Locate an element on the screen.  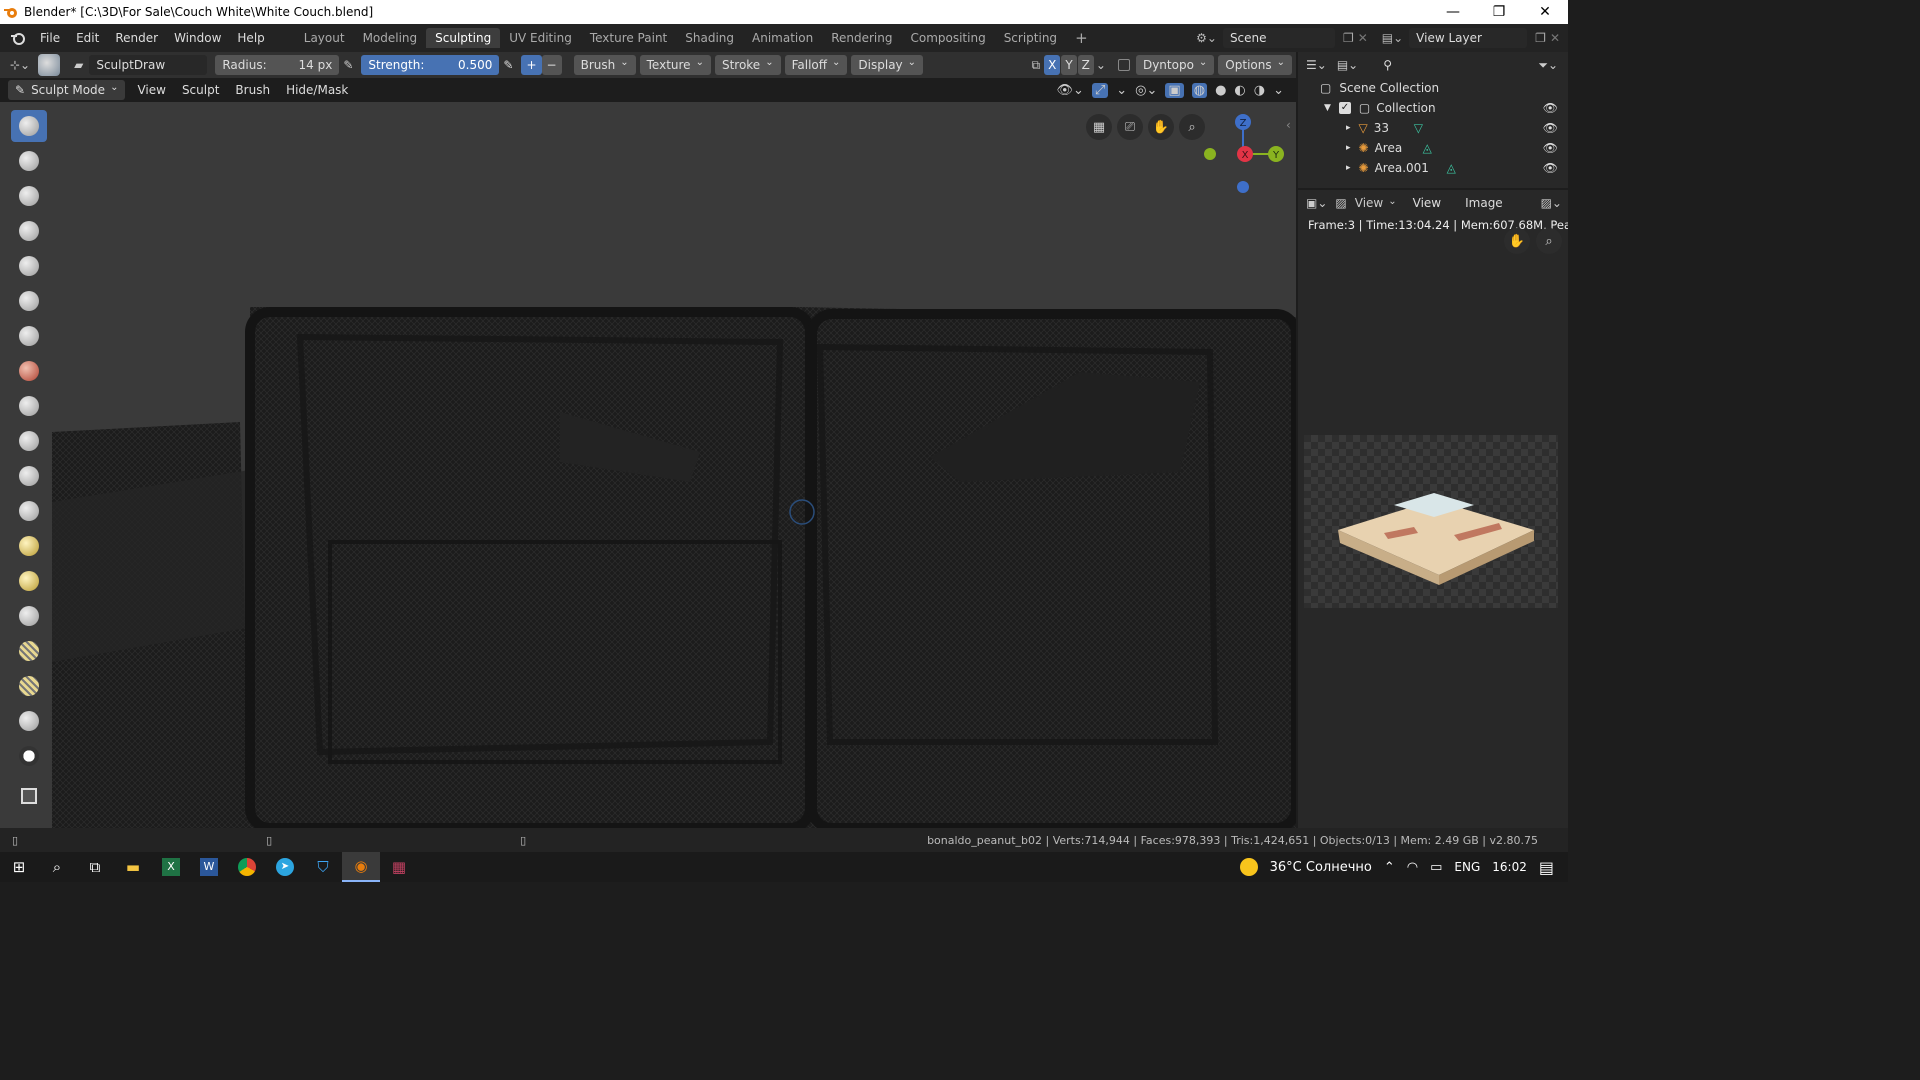
menu-window: Window is located at coordinates (197, 38).